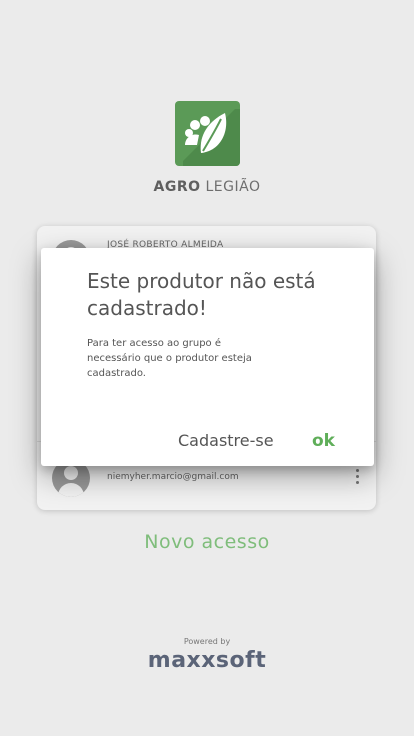  What do you see at coordinates (323, 441) in the screenshot?
I see `ok-button: ok` at bounding box center [323, 441].